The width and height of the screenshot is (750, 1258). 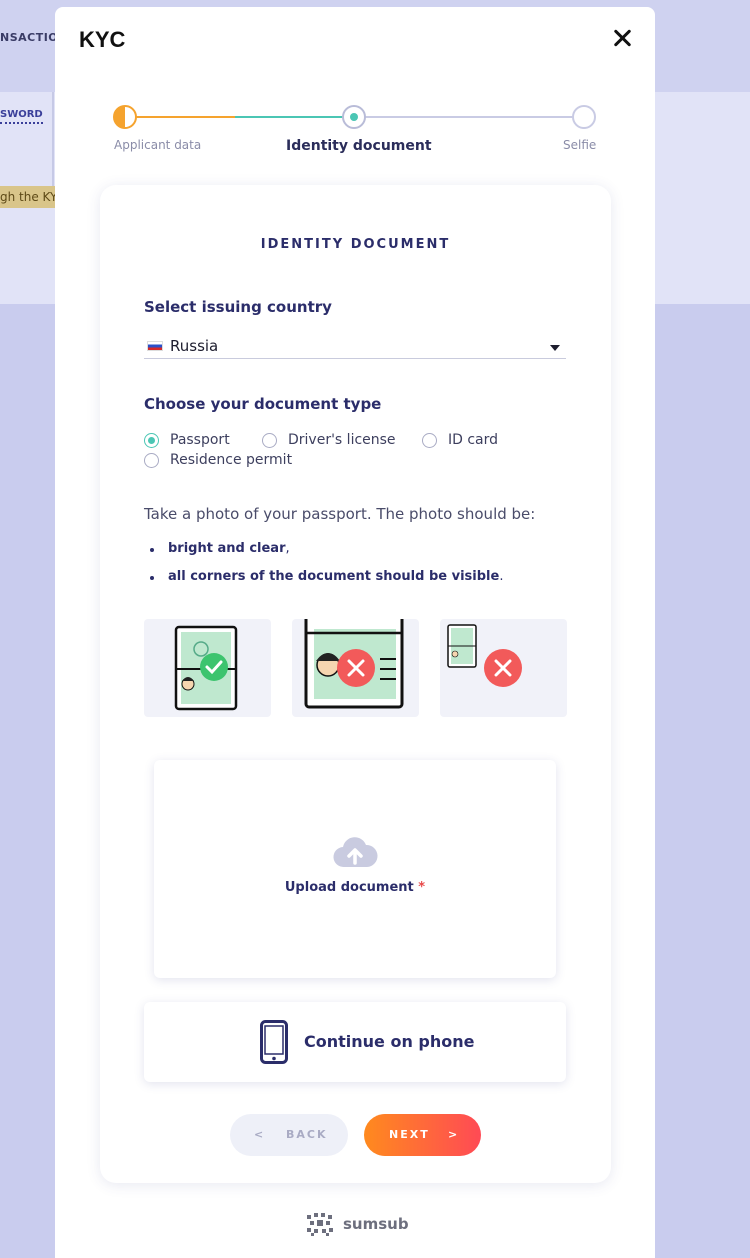 I want to click on upload-document-dropzone: Upload document *, so click(x=355, y=869).